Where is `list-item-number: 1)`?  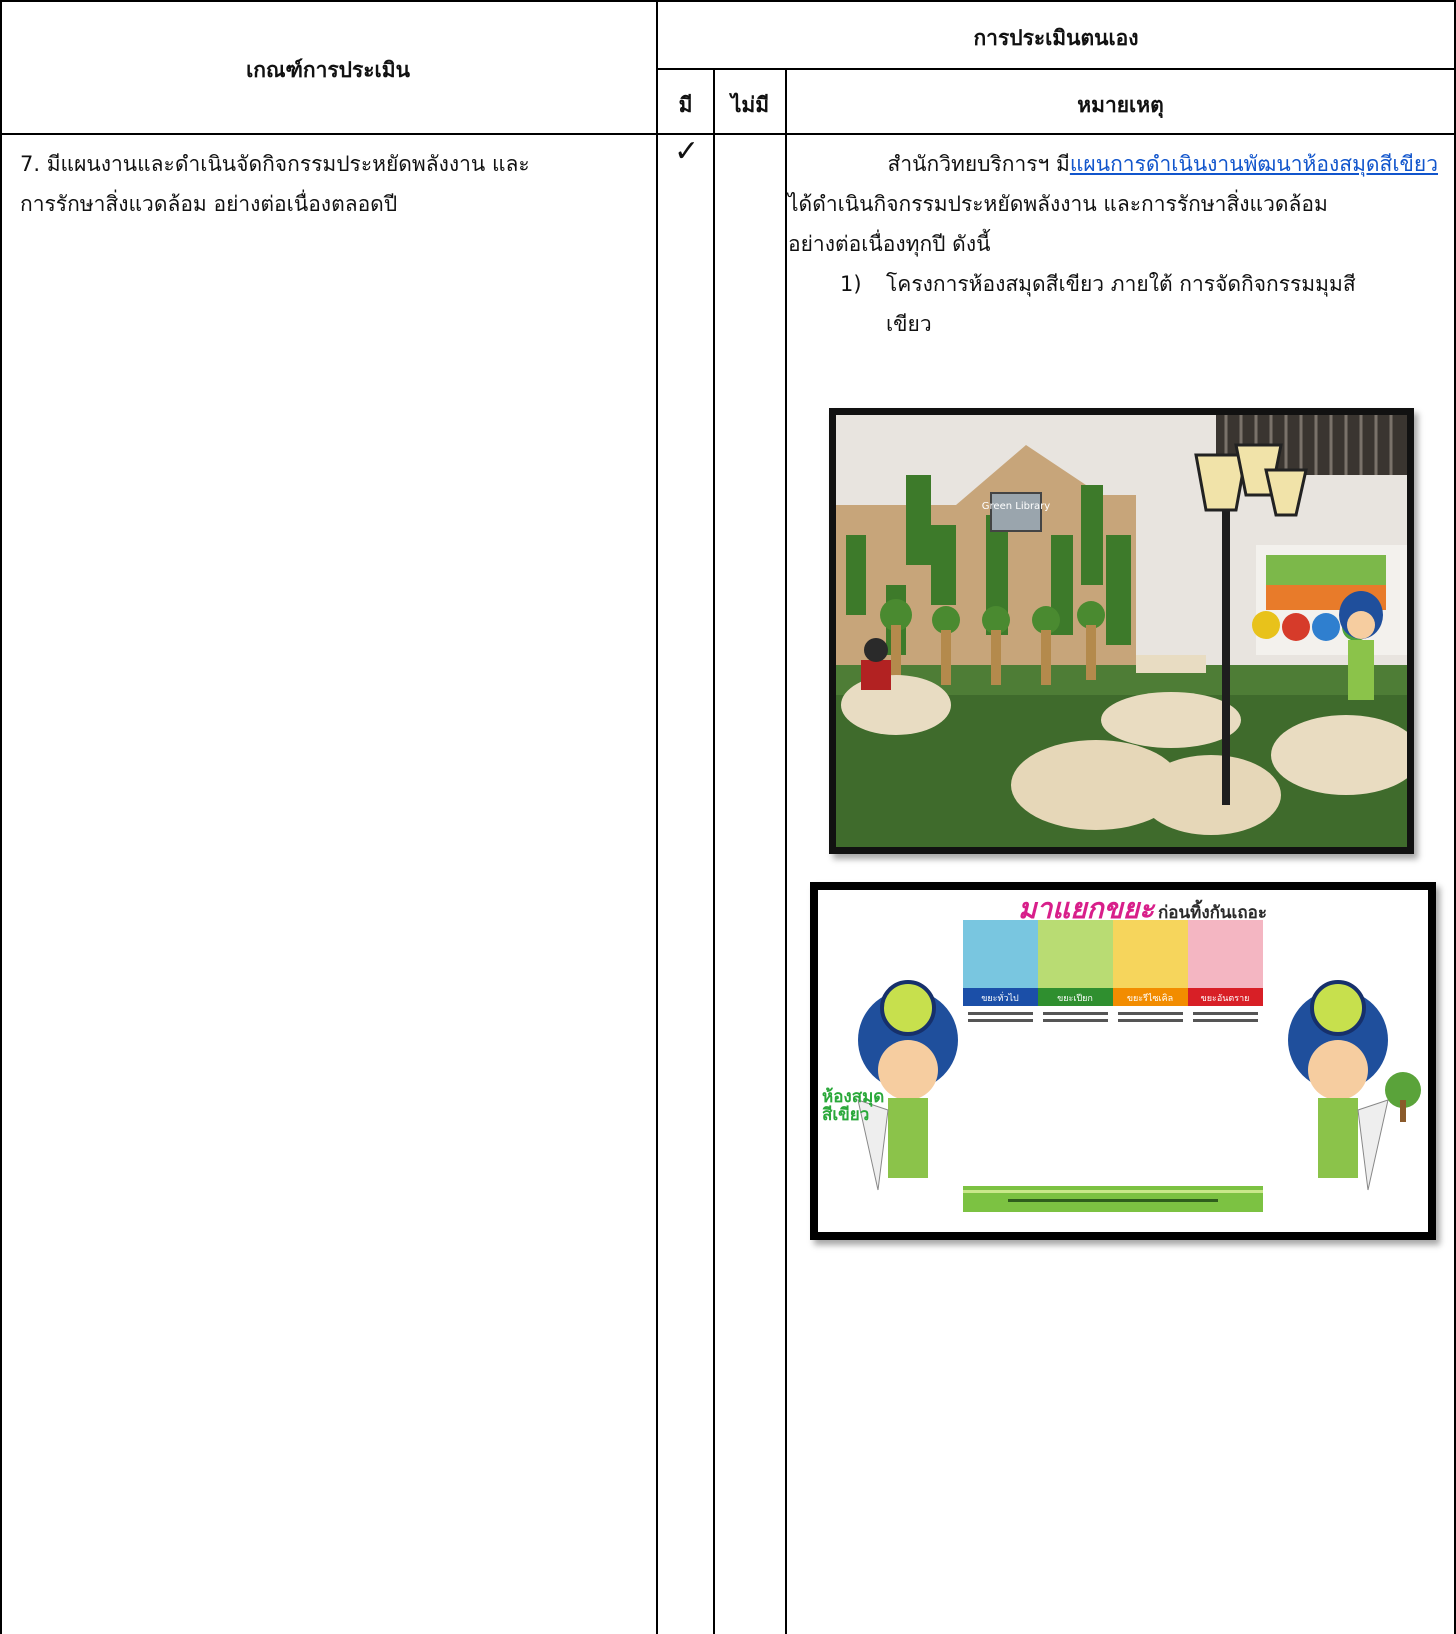
list-item-number: 1) is located at coordinates (851, 284).